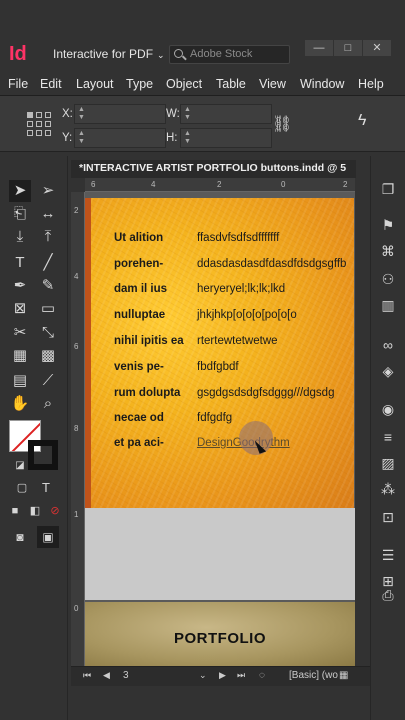  Describe the element at coordinates (388, 279) in the screenshot. I see `object-states-icon: ⚇` at that location.